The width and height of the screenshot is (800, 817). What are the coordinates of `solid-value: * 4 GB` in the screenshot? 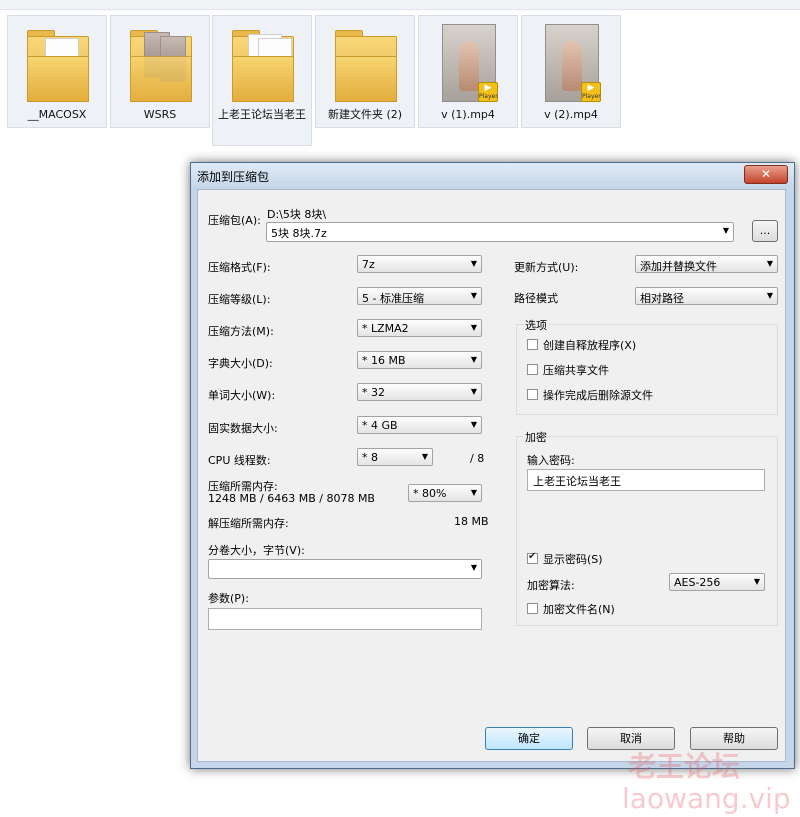 It's located at (380, 425).